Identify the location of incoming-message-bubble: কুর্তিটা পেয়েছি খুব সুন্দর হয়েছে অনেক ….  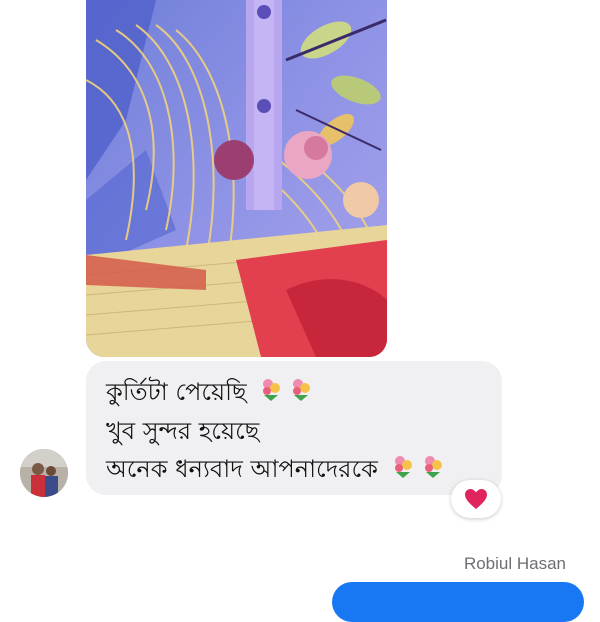
(294, 428).